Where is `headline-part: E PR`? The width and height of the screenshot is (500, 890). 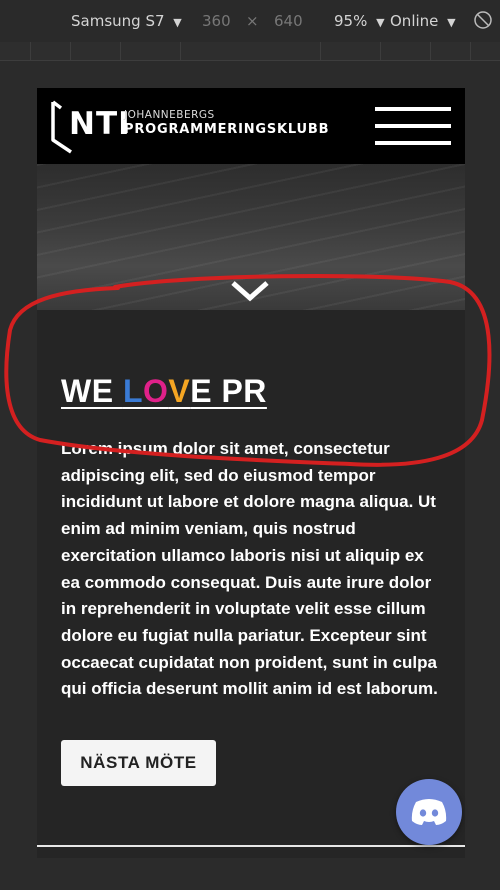
headline-part: E PR is located at coordinates (228, 391).